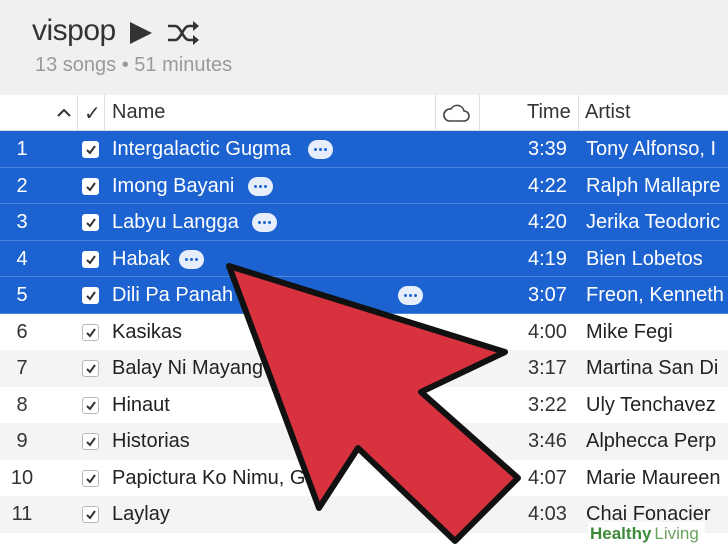 The image size is (728, 546). Describe the element at coordinates (141, 514) in the screenshot. I see `track-name: Laylay` at that location.